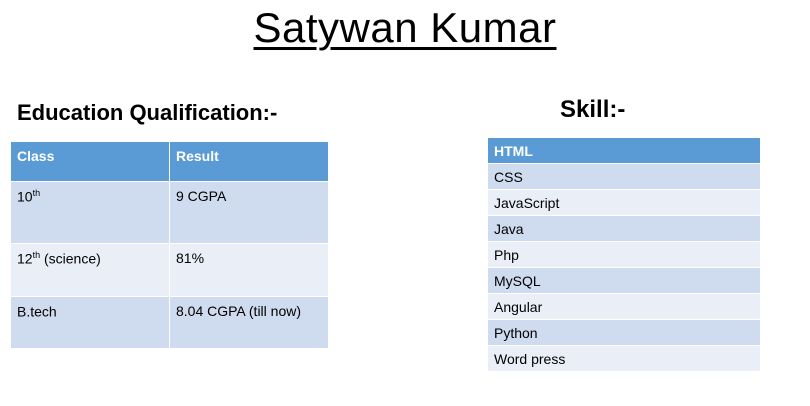 The width and height of the screenshot is (810, 406). I want to click on education-heading: Education Qualification:-, so click(147, 112).